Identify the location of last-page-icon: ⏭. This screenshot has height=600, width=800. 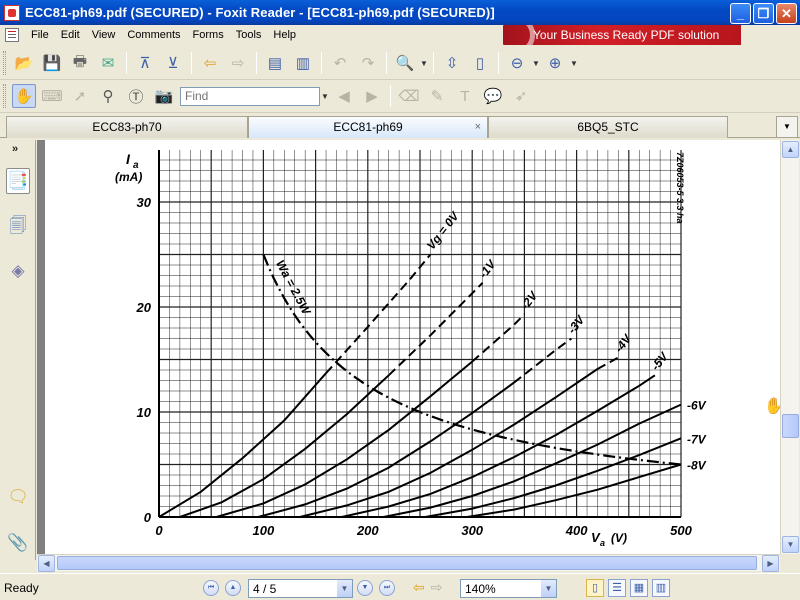
(387, 587).